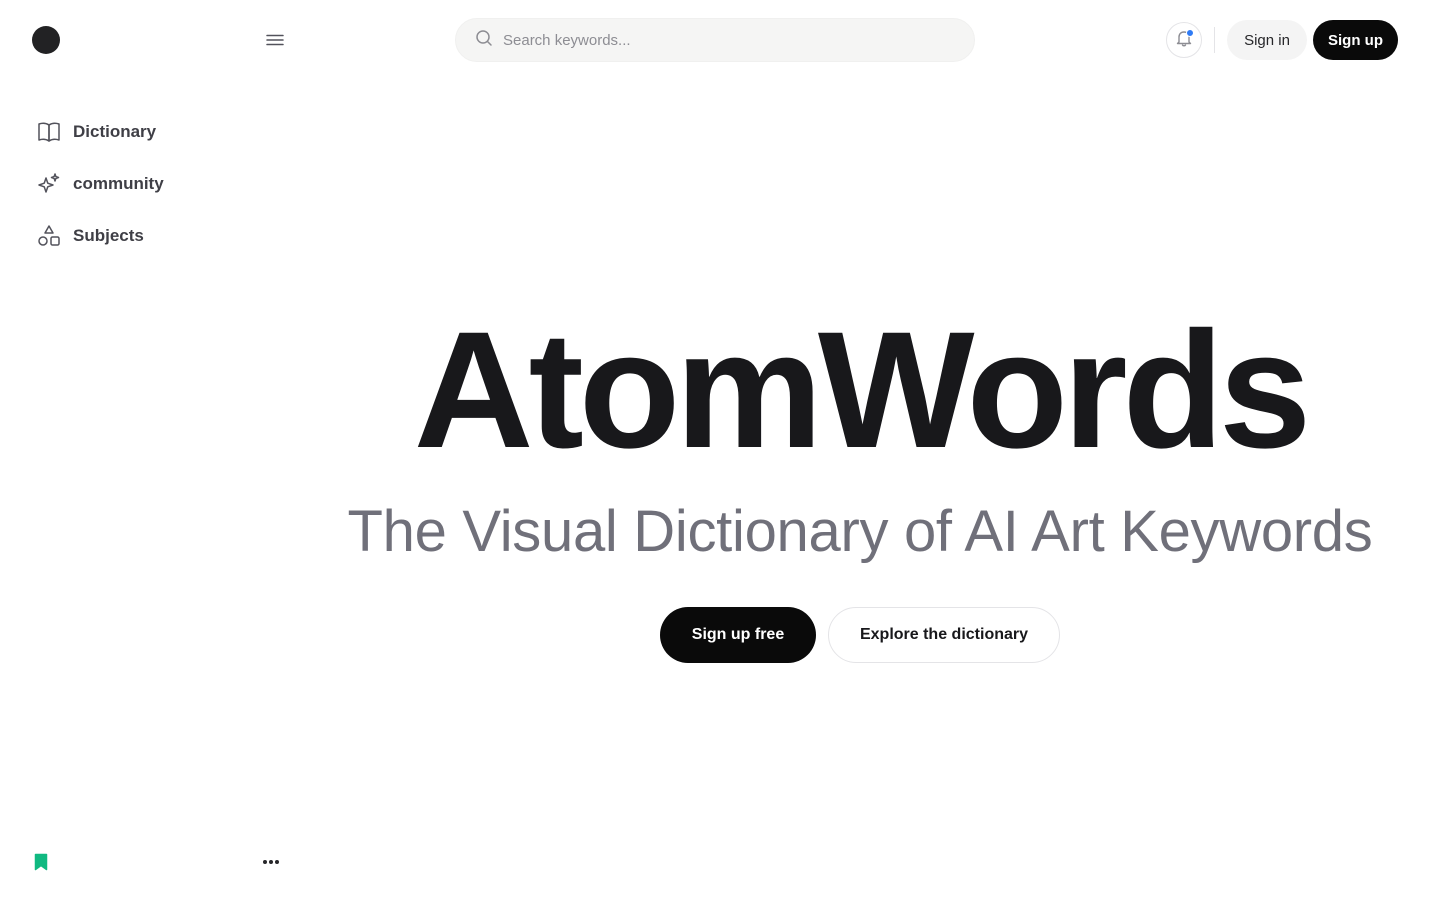 The width and height of the screenshot is (1440, 900). What do you see at coordinates (49, 132) in the screenshot?
I see `book-open-icon` at bounding box center [49, 132].